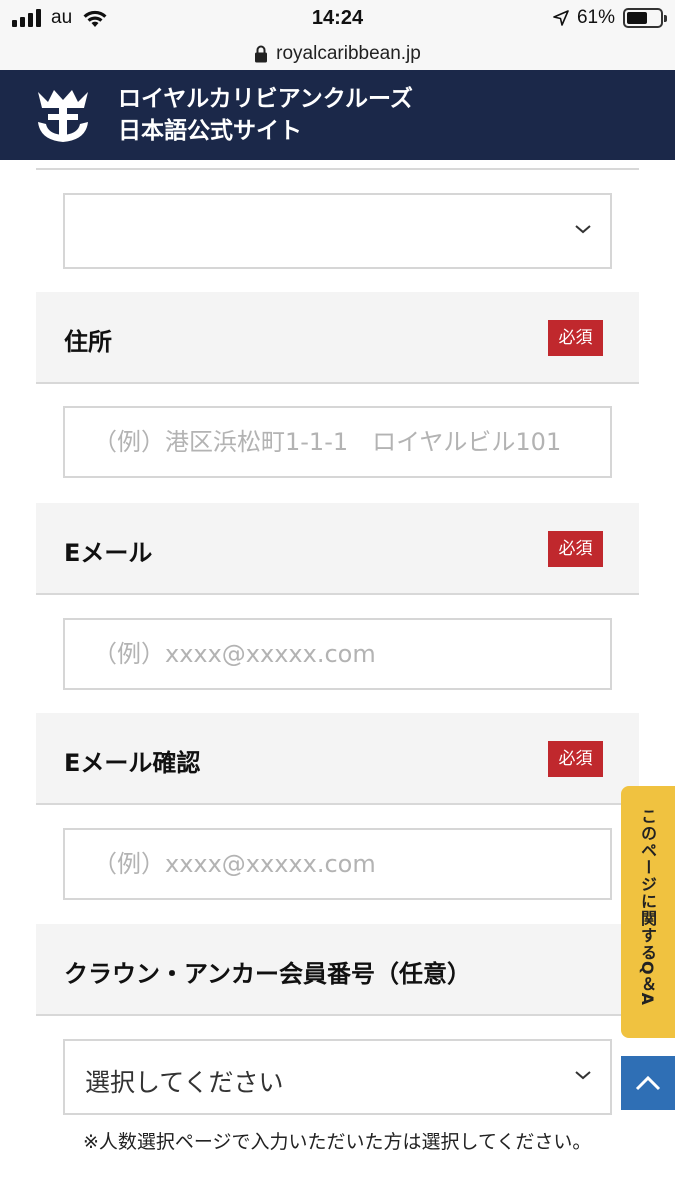 Image resolution: width=675 pixels, height=1200 pixels. What do you see at coordinates (337, 549) in the screenshot?
I see `email-field-header: Eメール 必須` at bounding box center [337, 549].